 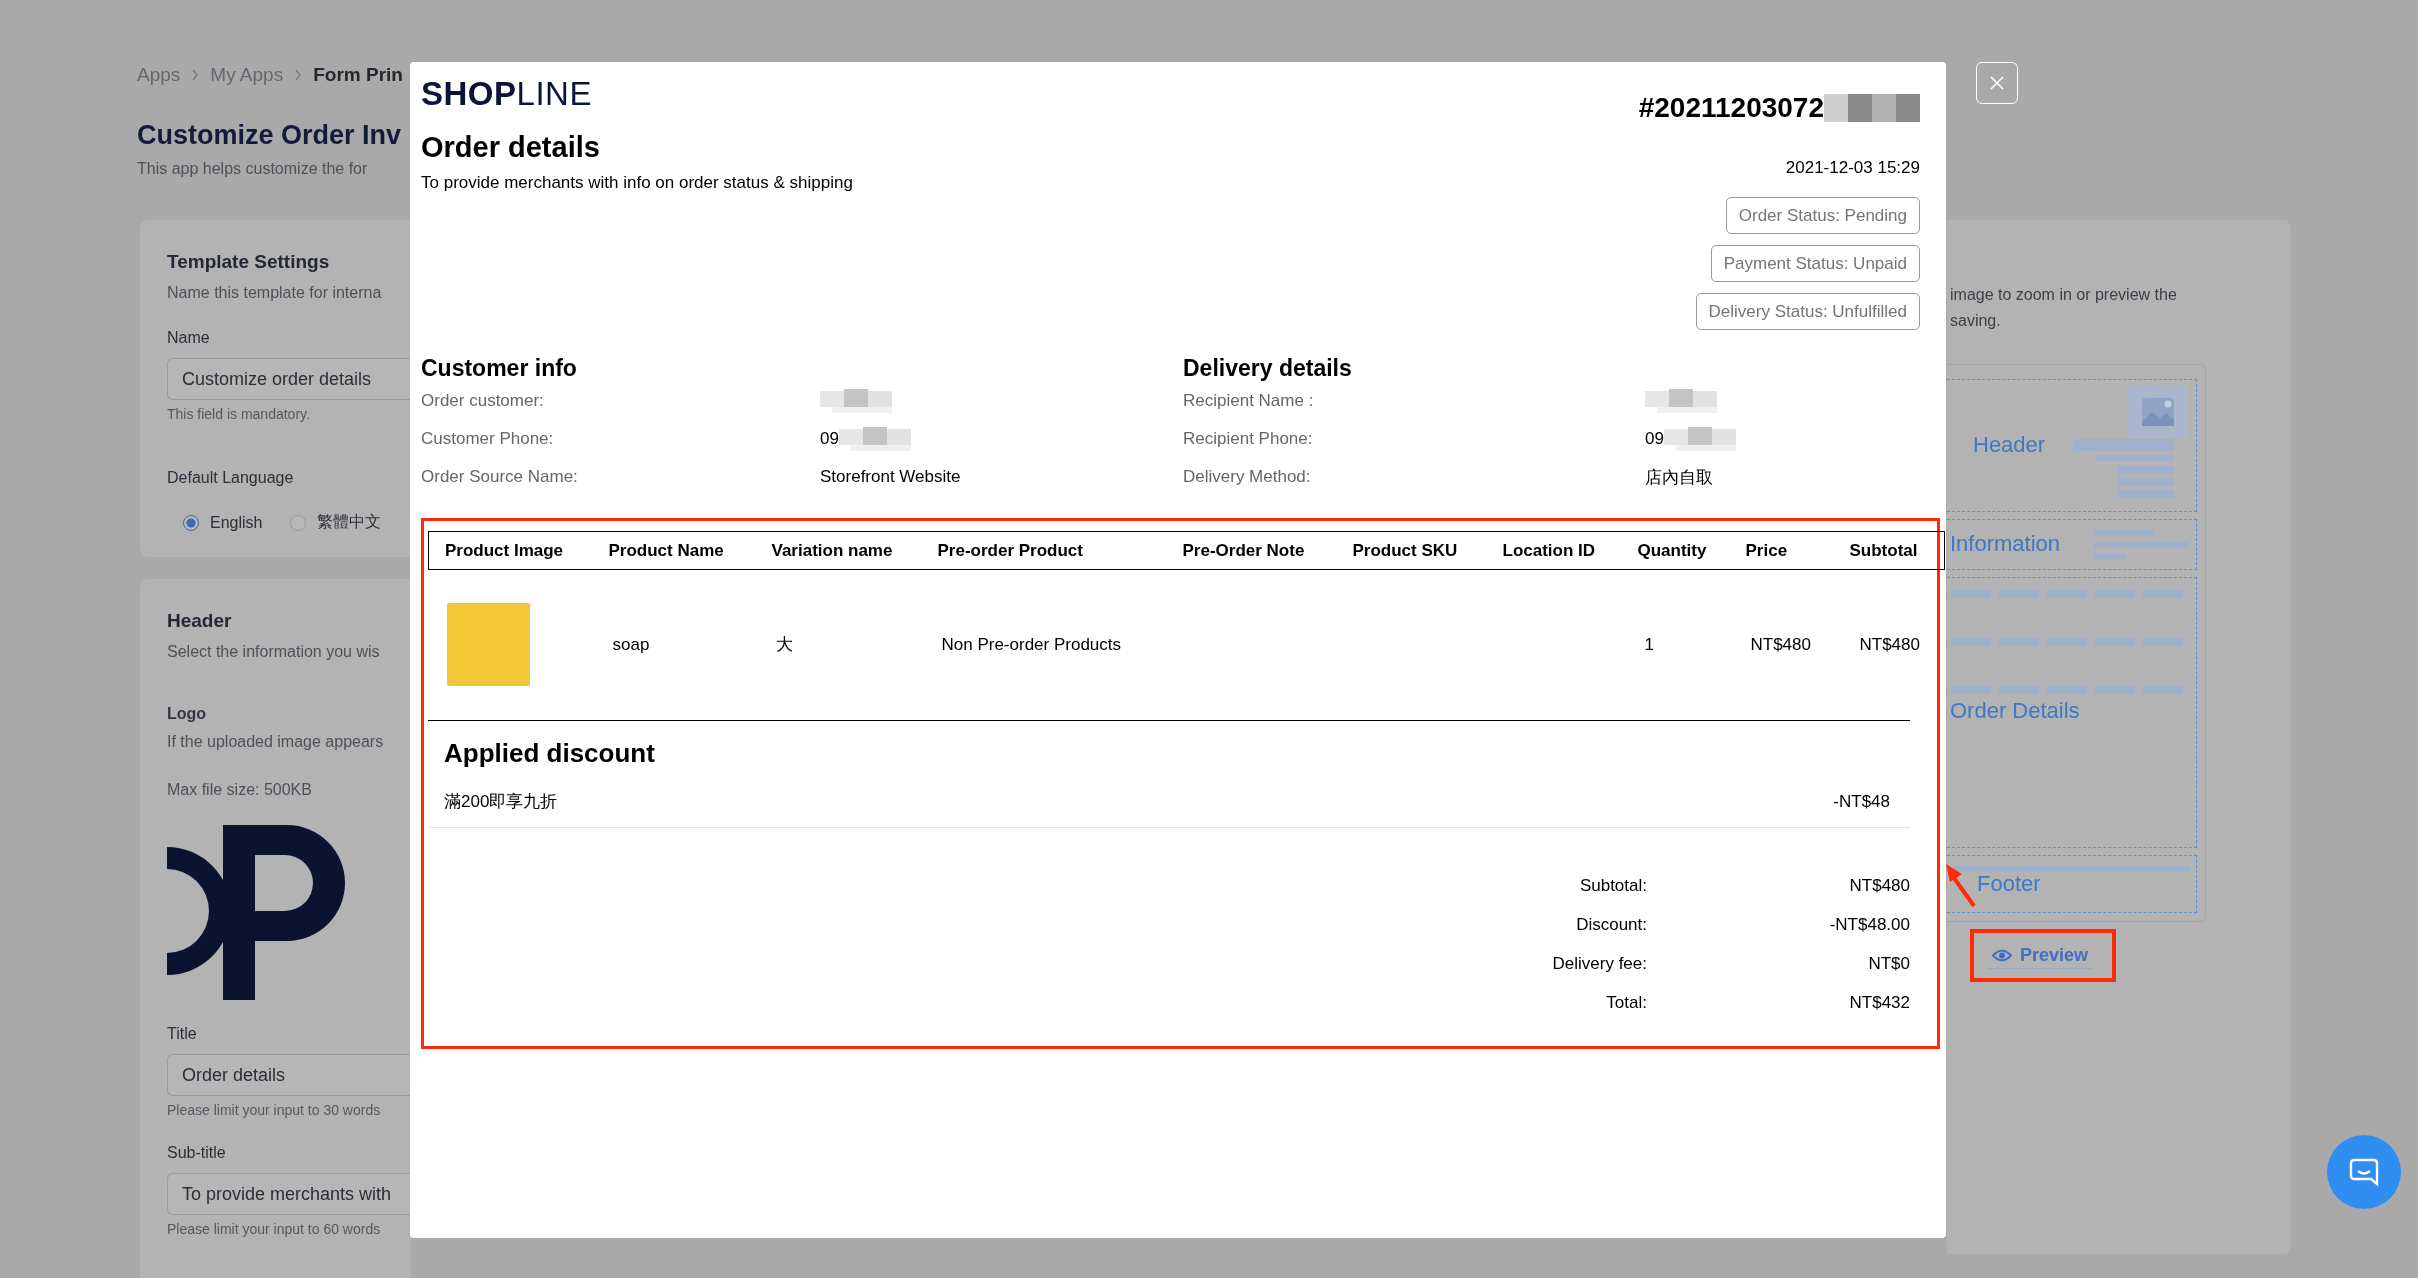 What do you see at coordinates (2072, 544) in the screenshot?
I see `template-section: Information` at bounding box center [2072, 544].